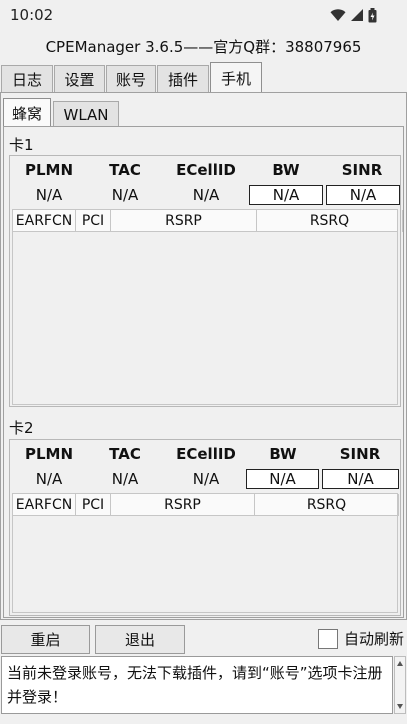 The width and height of the screenshot is (407, 724). What do you see at coordinates (125, 454) in the screenshot?
I see `card2-tac-header: TAC` at bounding box center [125, 454].